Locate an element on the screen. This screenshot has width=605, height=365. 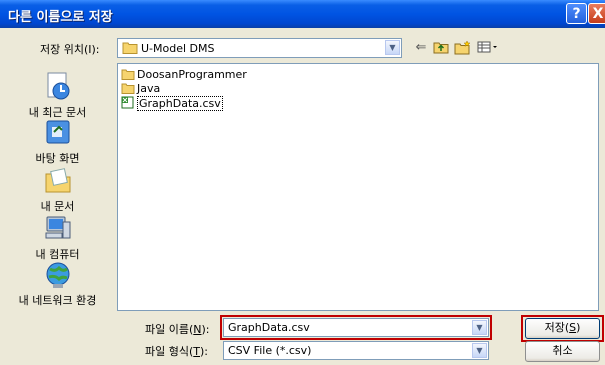
back-arrow-icon: ⇐ is located at coordinates (421, 48).